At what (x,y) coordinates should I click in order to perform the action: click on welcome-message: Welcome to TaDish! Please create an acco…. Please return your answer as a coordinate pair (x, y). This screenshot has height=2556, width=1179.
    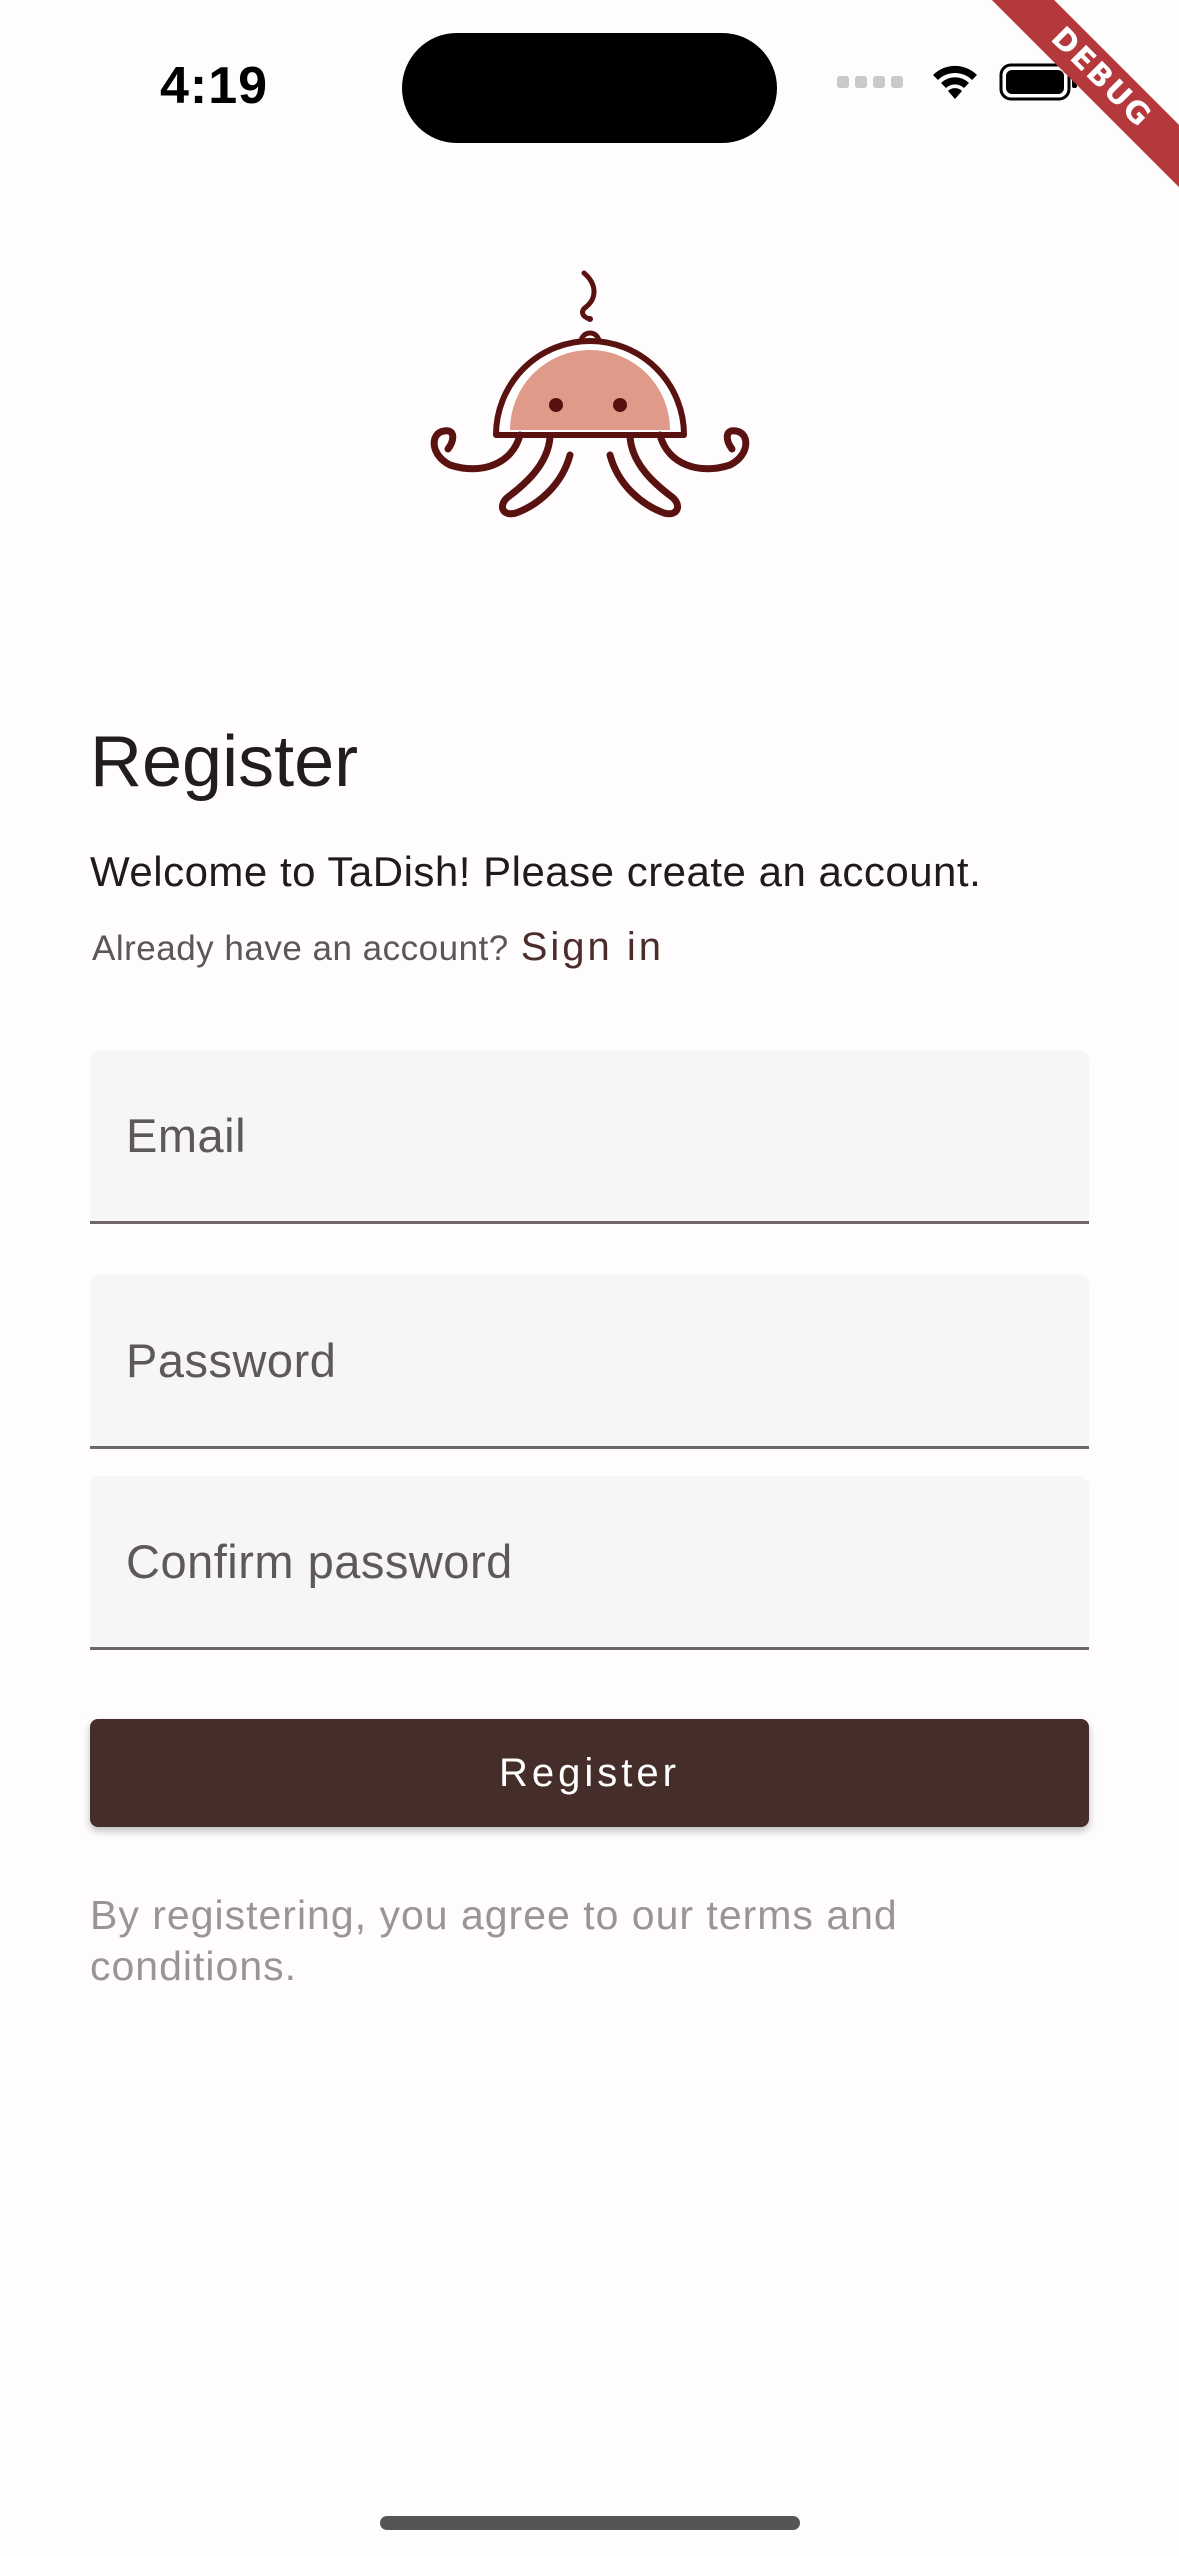
    Looking at the image, I should click on (536, 871).